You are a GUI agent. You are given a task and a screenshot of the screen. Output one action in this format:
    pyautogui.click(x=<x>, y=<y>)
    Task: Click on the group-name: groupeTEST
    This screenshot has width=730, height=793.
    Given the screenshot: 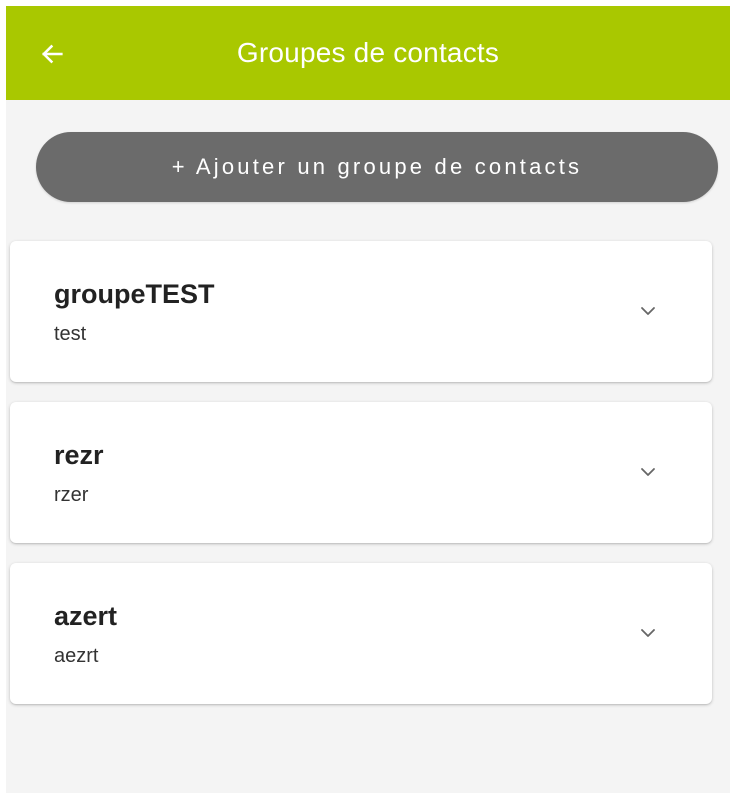 What is the action you would take?
    pyautogui.click(x=134, y=294)
    